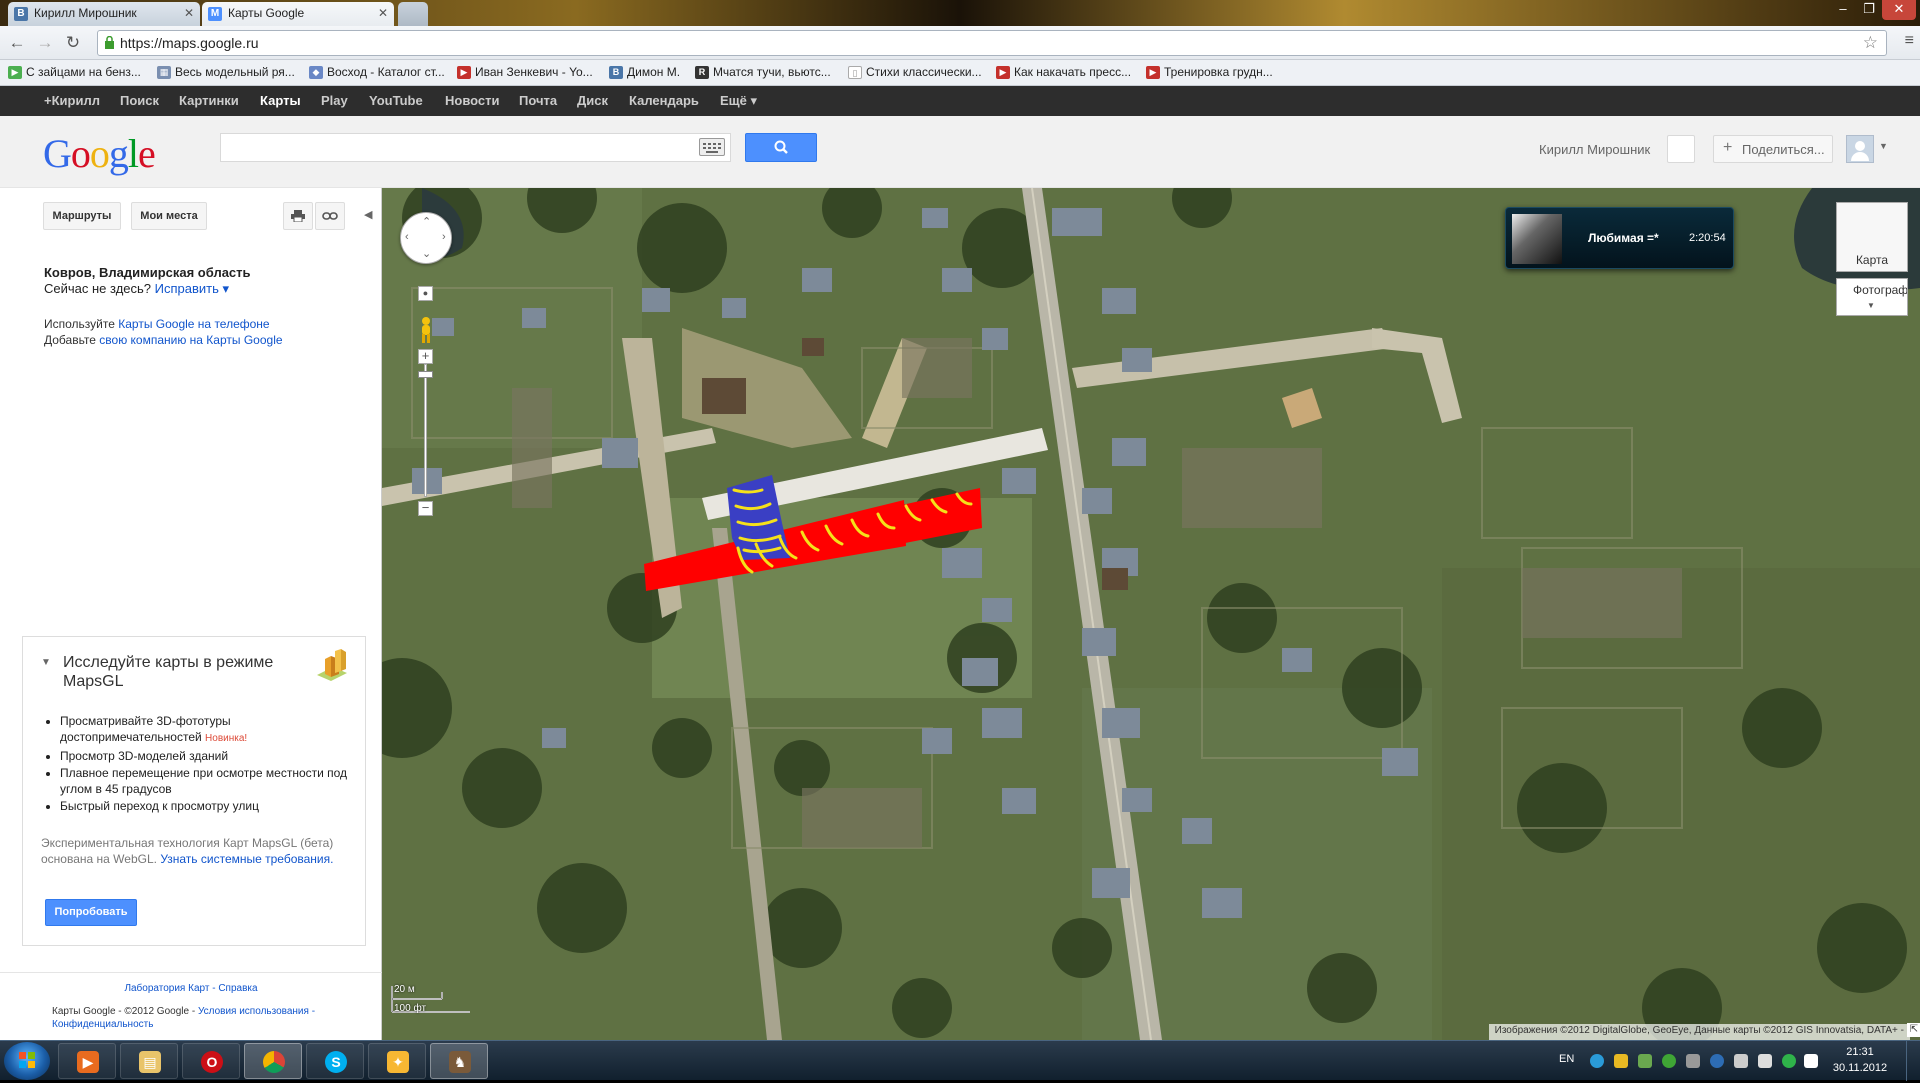 The height and width of the screenshot is (1083, 1920). Describe the element at coordinates (211, 1061) in the screenshot. I see `taskbar-opera: O` at that location.